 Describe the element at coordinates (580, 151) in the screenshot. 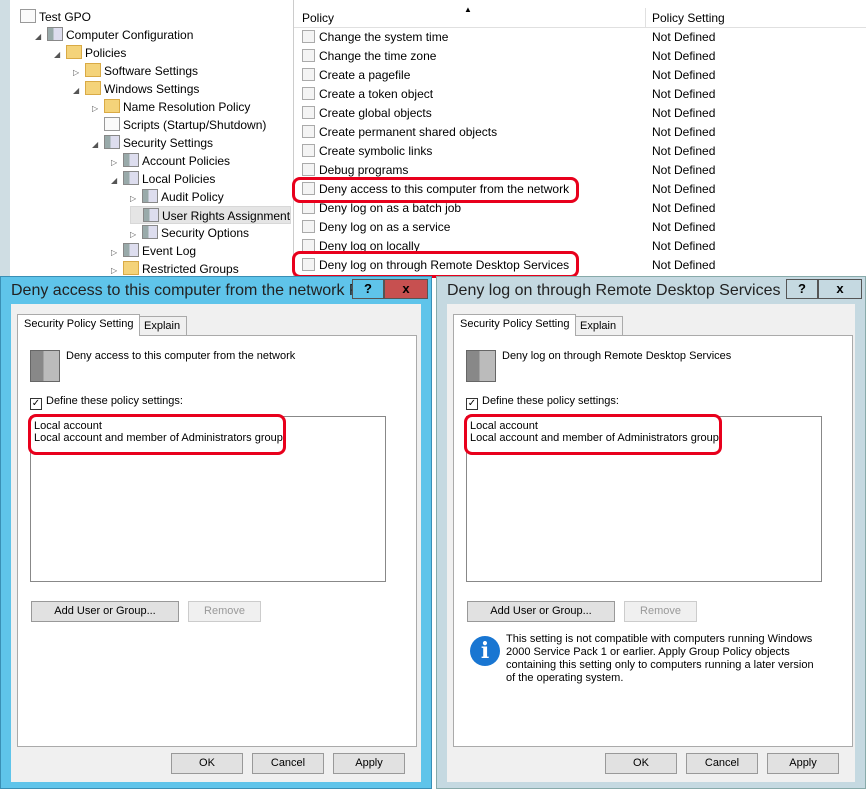

I see `policy-row: Create symbolic links Not Defined` at that location.